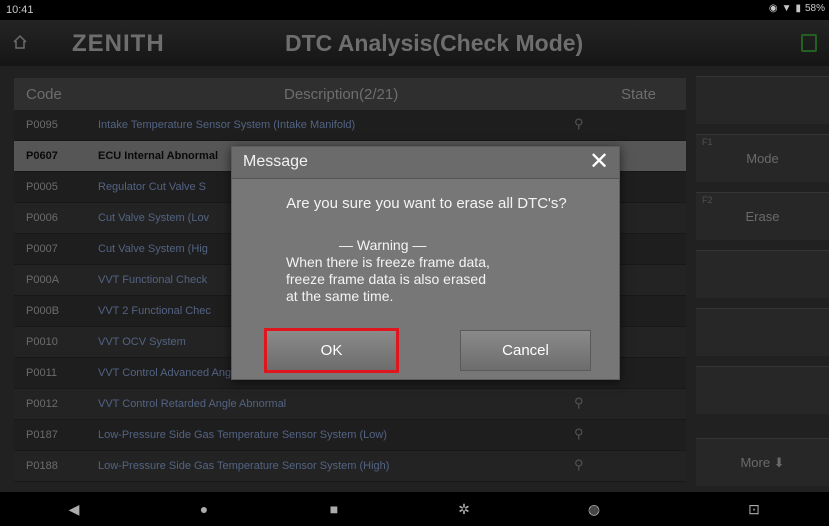  Describe the element at coordinates (762, 462) in the screenshot. I see `more-button: More ⬇` at that location.